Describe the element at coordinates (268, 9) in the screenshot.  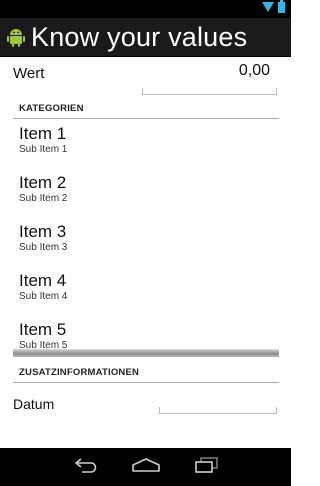
I see `wifi-icon` at that location.